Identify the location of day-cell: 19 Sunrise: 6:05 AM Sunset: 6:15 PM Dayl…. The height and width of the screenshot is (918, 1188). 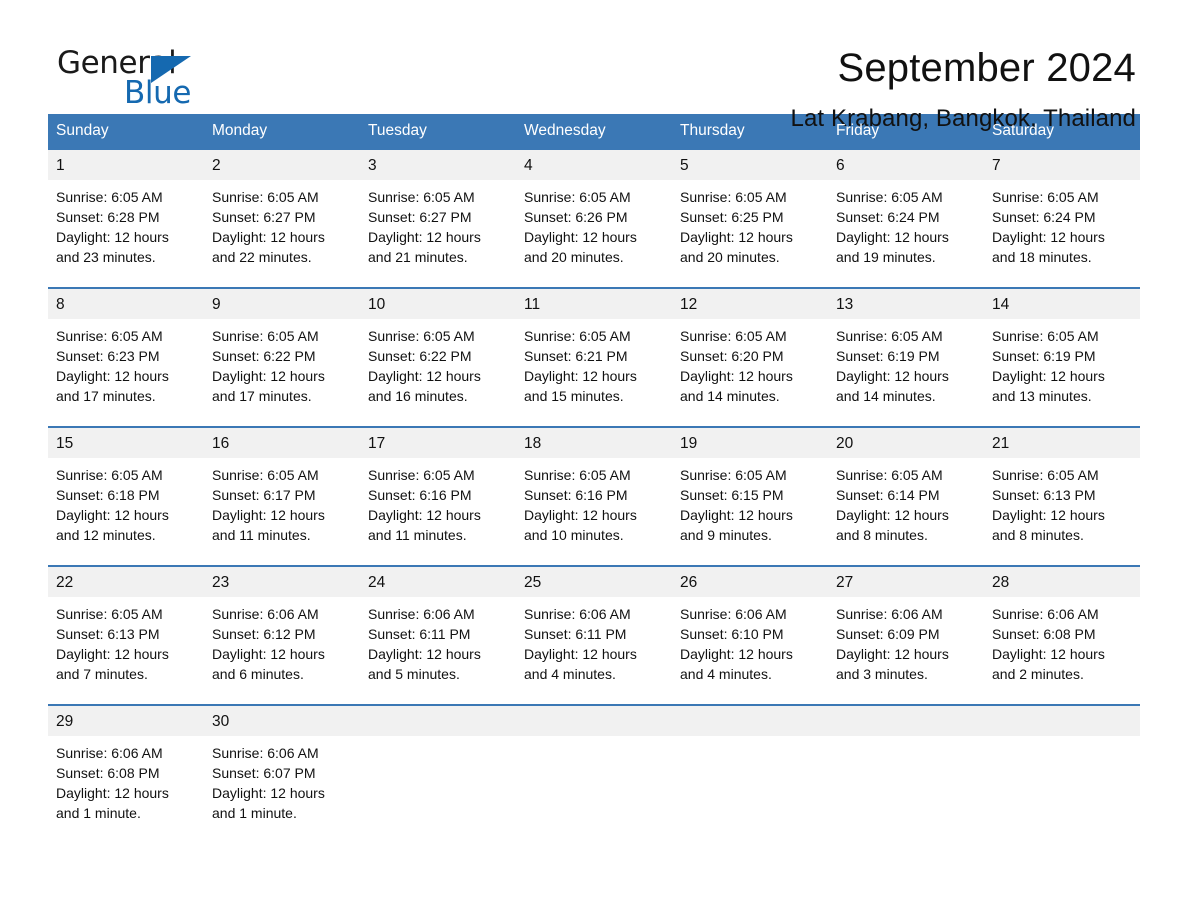
(750, 496).